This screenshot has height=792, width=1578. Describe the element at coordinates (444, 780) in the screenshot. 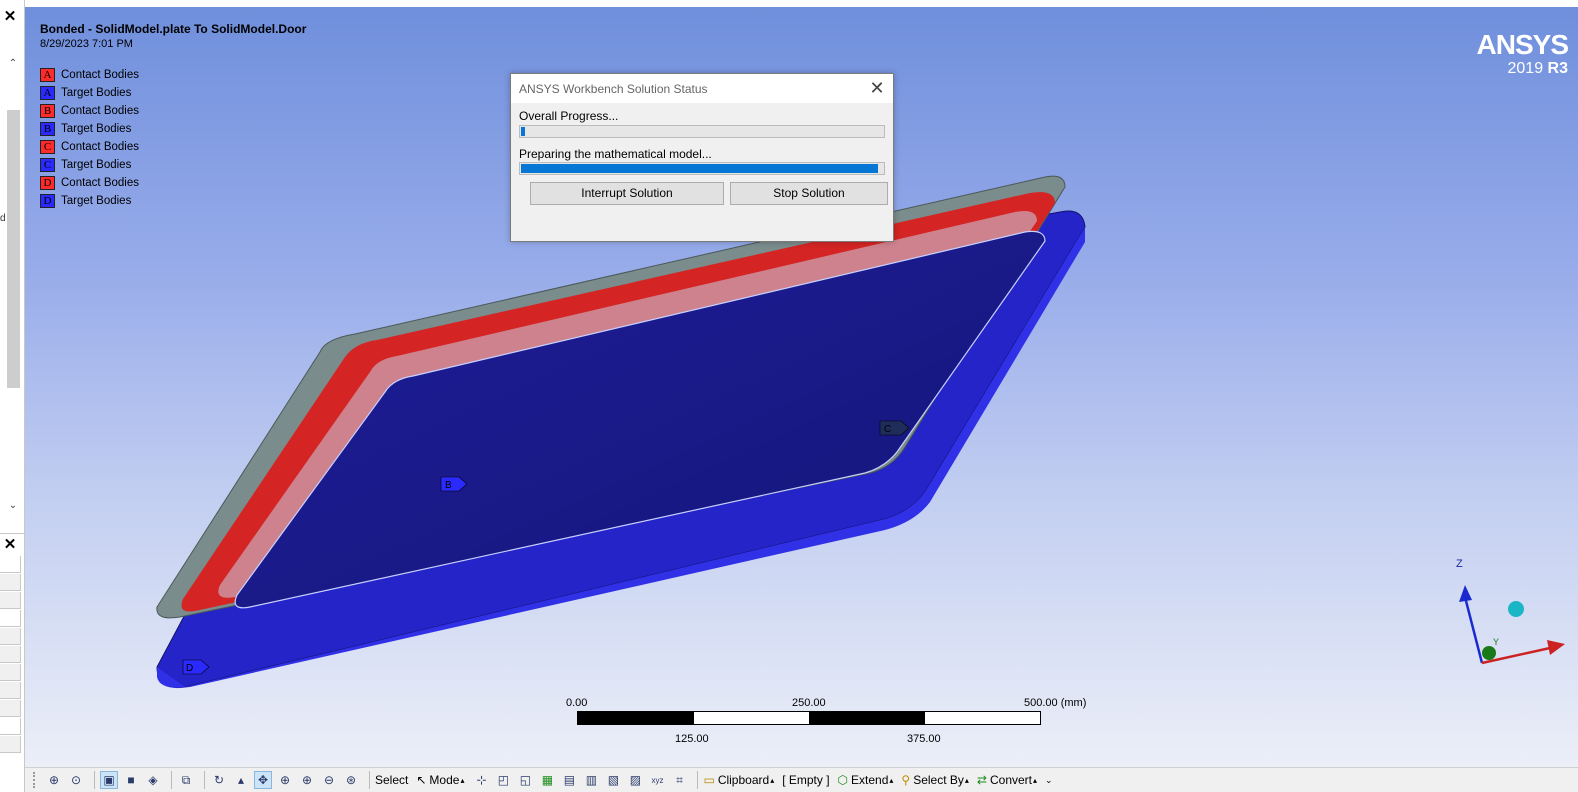

I see `mode-label: Mode` at that location.